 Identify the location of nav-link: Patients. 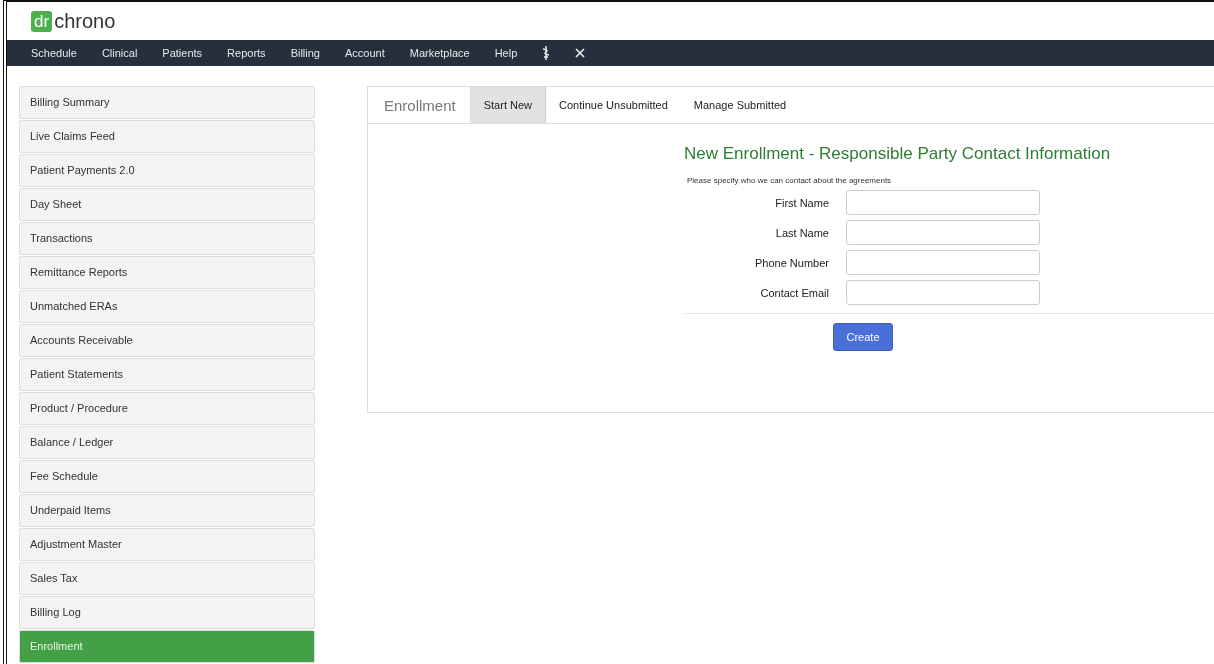
(182, 53).